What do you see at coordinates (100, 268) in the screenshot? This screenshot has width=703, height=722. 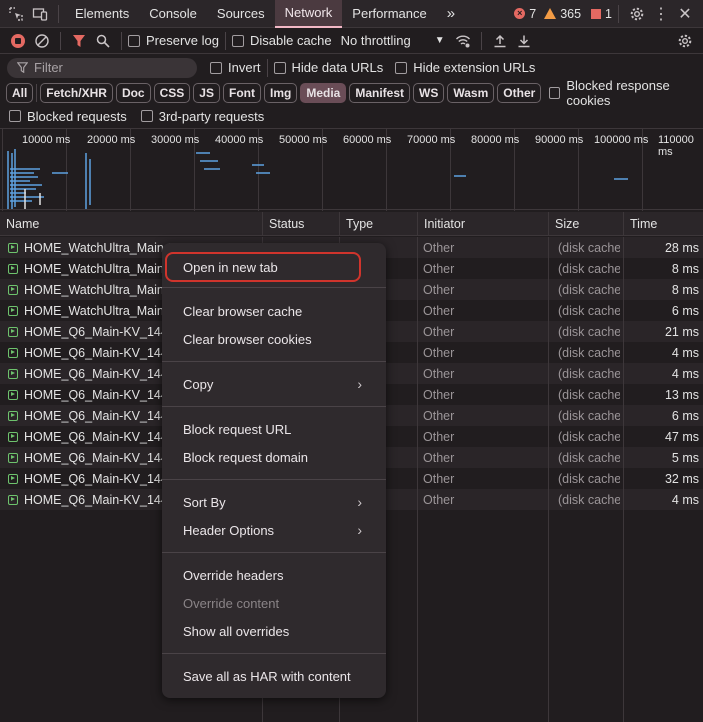 I see `request-name: HOME_WatchUltra_Main-K` at bounding box center [100, 268].